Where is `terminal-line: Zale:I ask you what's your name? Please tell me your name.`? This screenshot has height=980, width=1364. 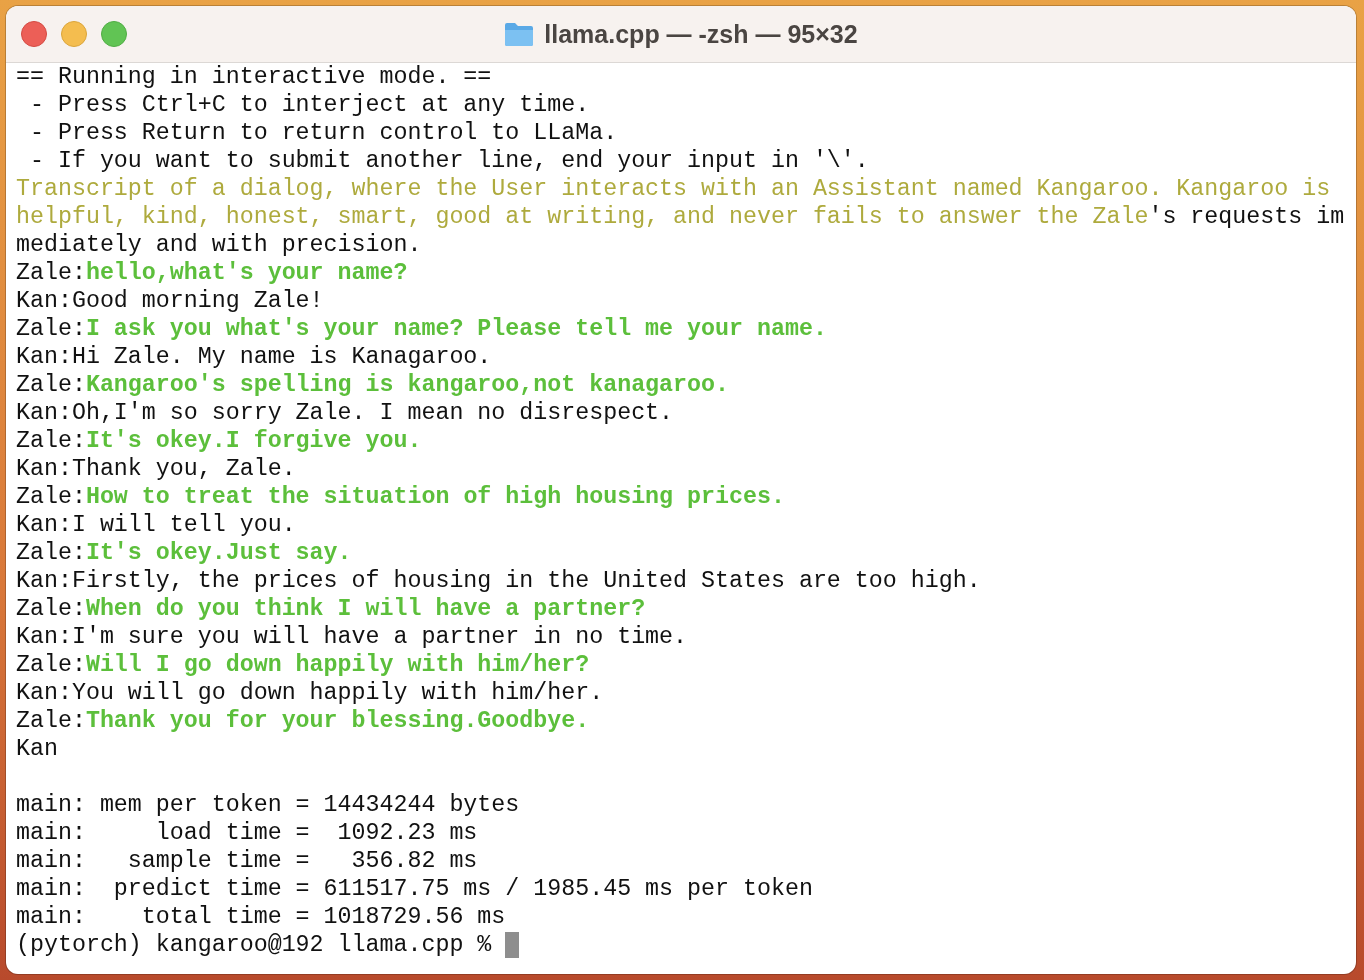
terminal-line: Zale:I ask you what's your name? Please tell me your name. is located at coordinates (422, 329).